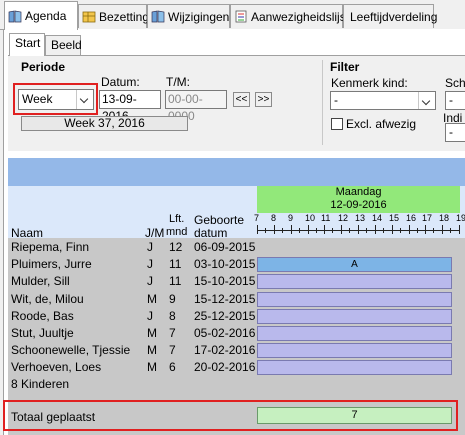  Describe the element at coordinates (158, 16) in the screenshot. I see `wijzigingen-icon` at that location.